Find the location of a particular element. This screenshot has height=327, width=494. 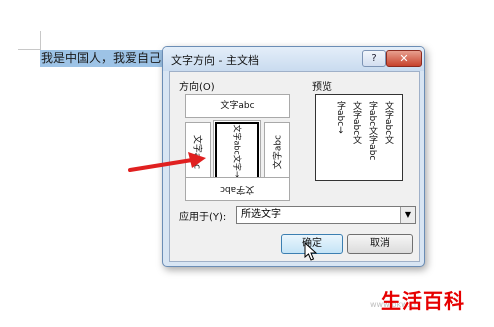

orientation-vertical-up-option: 文字abc is located at coordinates (277, 151).